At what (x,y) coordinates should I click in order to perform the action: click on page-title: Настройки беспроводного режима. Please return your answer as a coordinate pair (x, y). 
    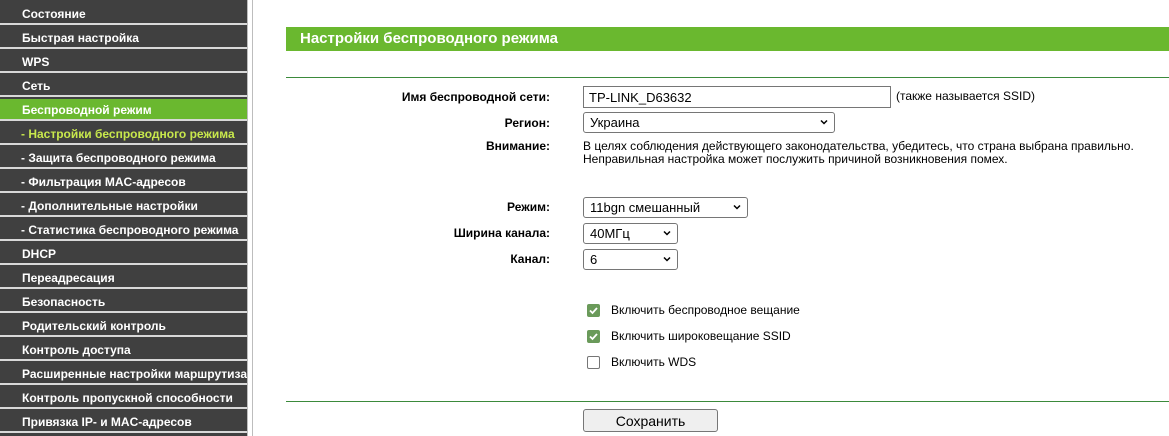
    Looking at the image, I should click on (727, 39).